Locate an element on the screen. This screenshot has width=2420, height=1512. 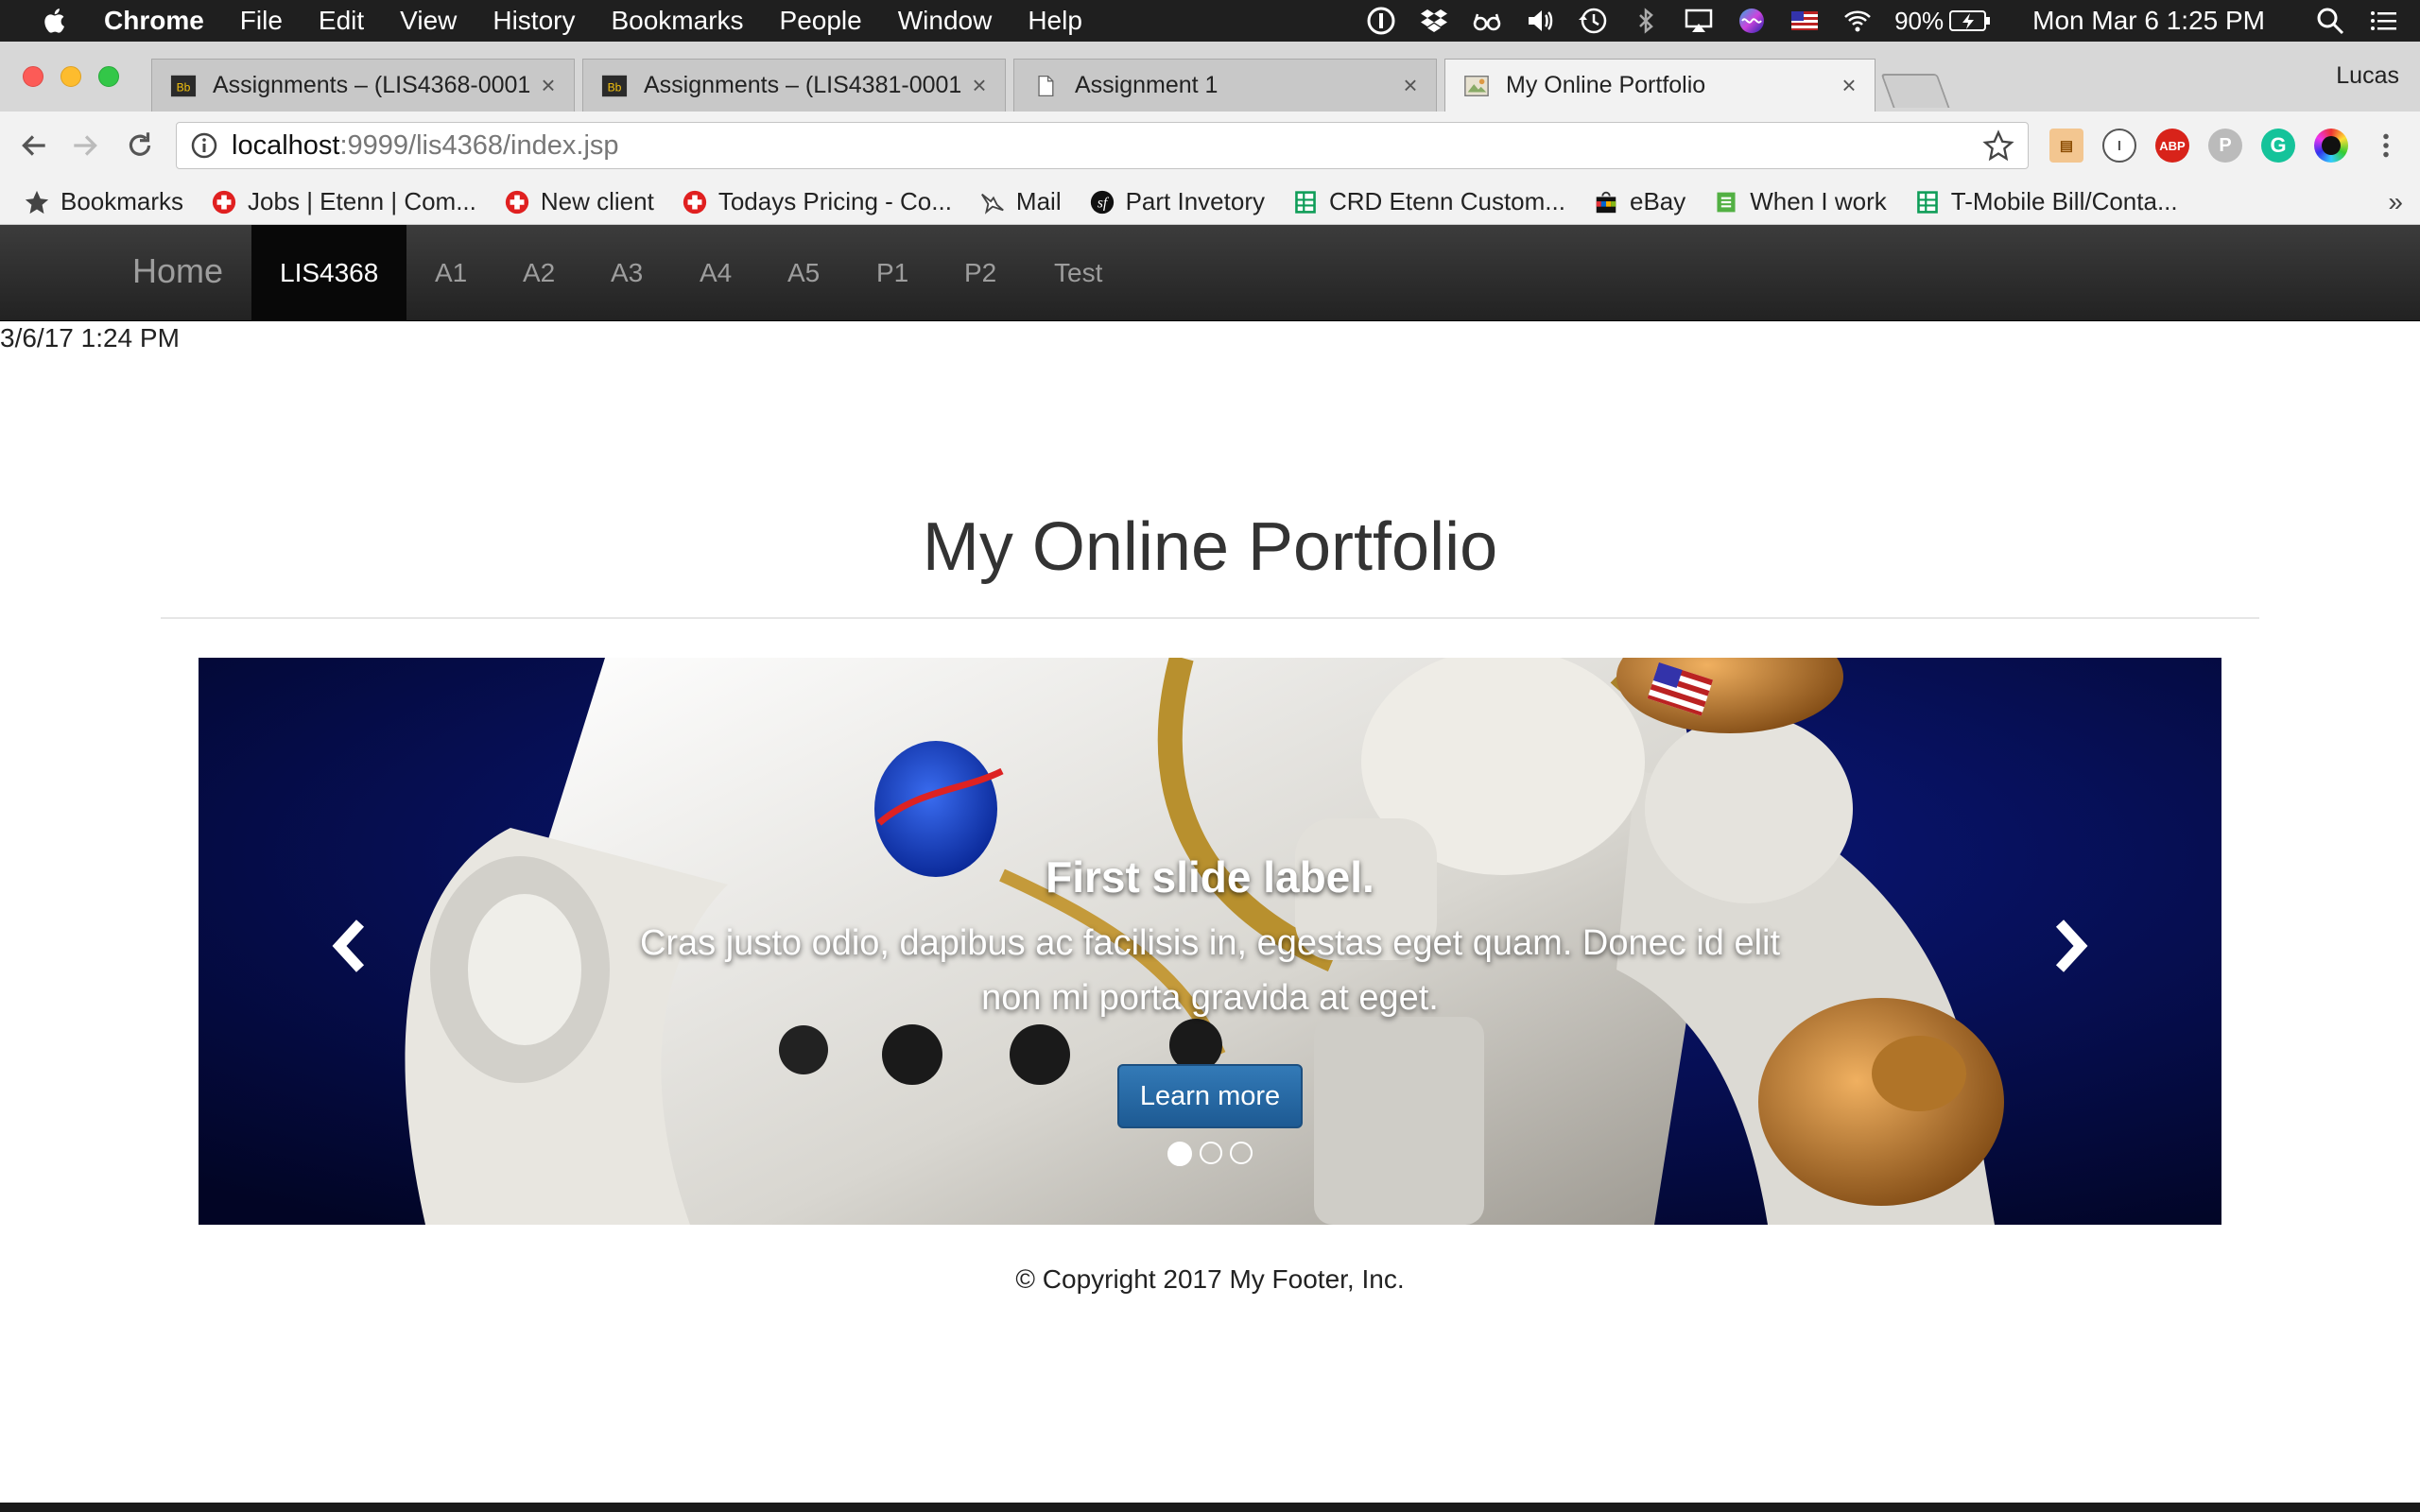
time-machine-icon is located at coordinates (1593, 21).